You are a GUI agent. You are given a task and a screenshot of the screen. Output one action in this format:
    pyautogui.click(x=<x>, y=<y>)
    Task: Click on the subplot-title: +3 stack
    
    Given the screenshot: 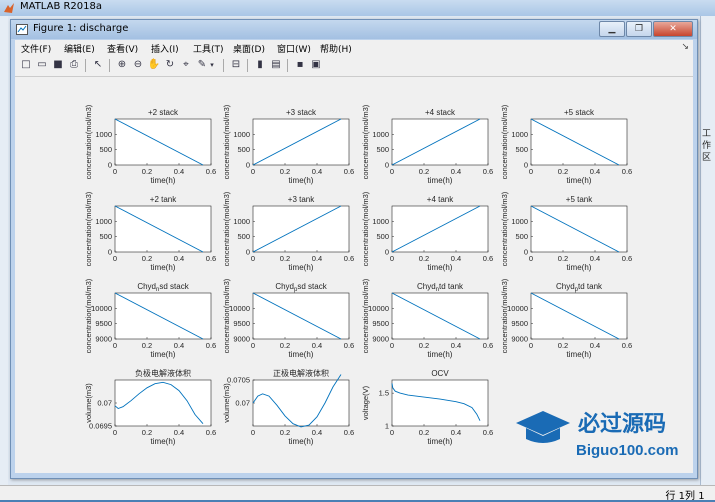 What is the action you would take?
    pyautogui.click(x=301, y=112)
    